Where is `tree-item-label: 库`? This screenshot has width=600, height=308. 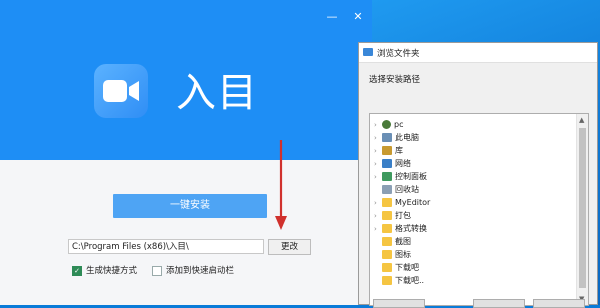
tree-item-label: 库 is located at coordinates (399, 150).